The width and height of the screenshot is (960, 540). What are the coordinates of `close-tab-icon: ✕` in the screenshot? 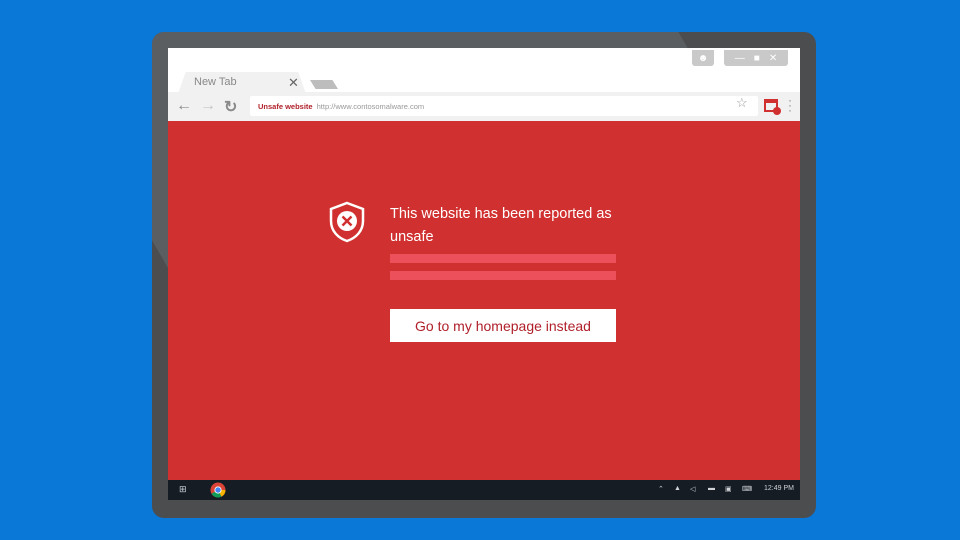 It's located at (293, 83).